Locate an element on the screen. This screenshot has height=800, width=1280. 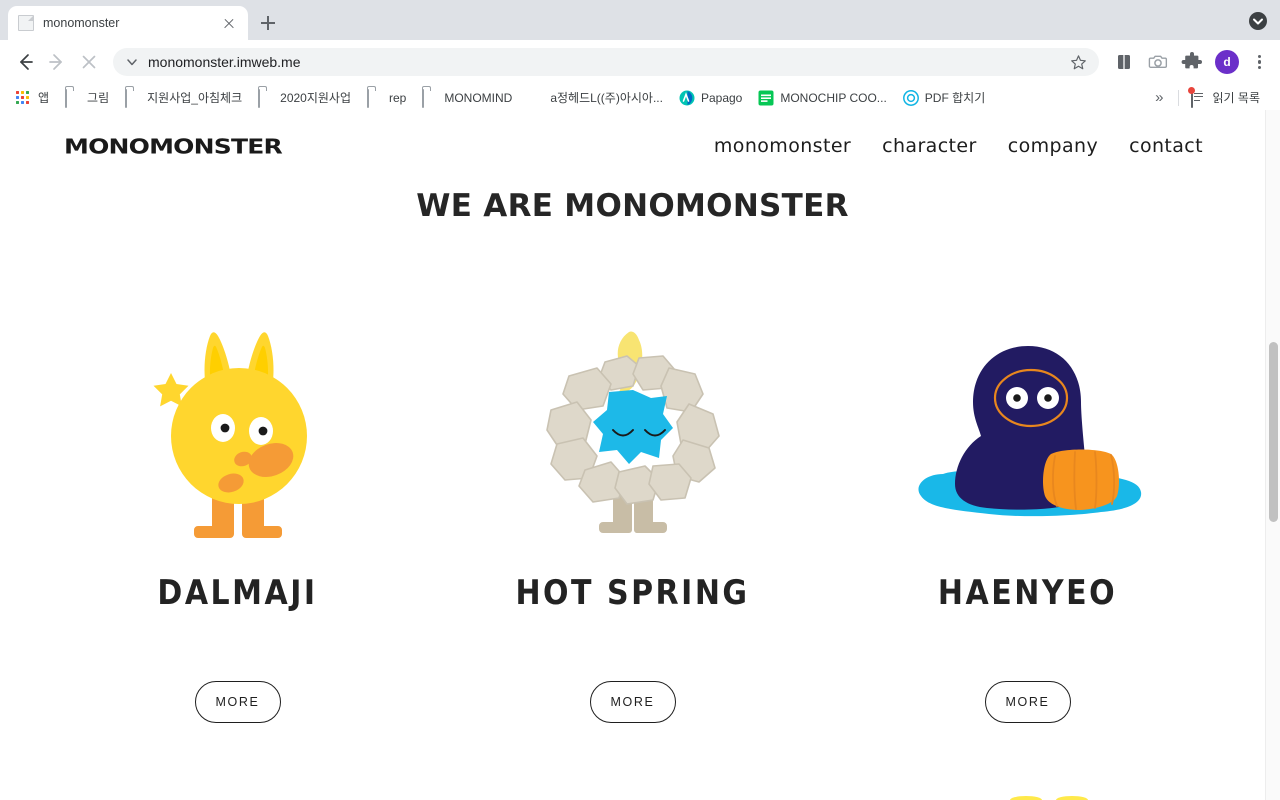
divider is located at coordinates (1178, 97).